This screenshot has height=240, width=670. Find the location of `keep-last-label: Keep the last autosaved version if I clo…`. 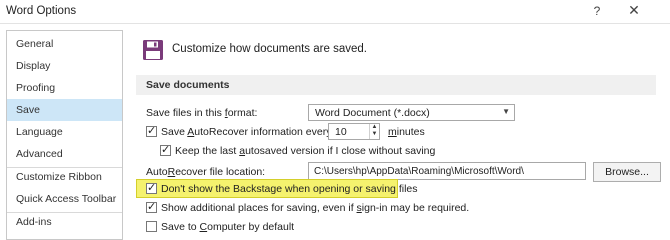

keep-last-label: Keep the last autosaved version if I clo… is located at coordinates (305, 151).